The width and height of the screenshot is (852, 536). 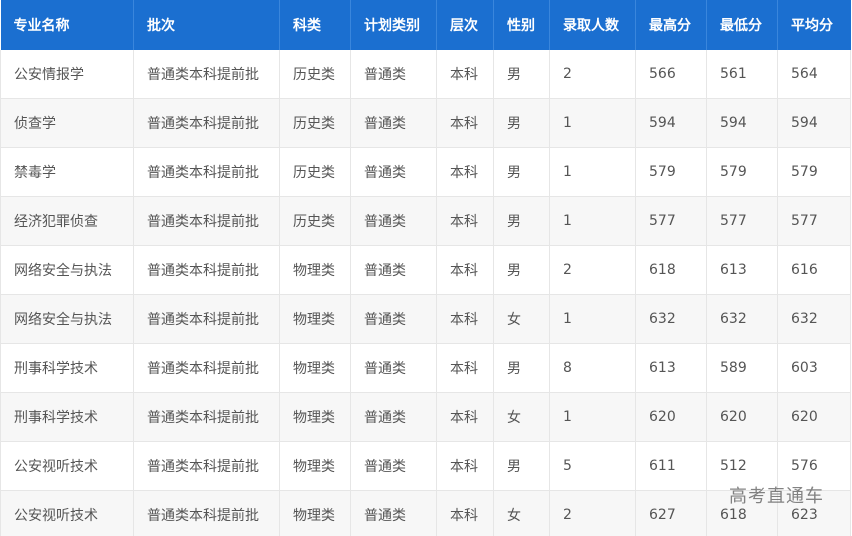 I want to click on cell-max-score: 618, so click(x=671, y=270).